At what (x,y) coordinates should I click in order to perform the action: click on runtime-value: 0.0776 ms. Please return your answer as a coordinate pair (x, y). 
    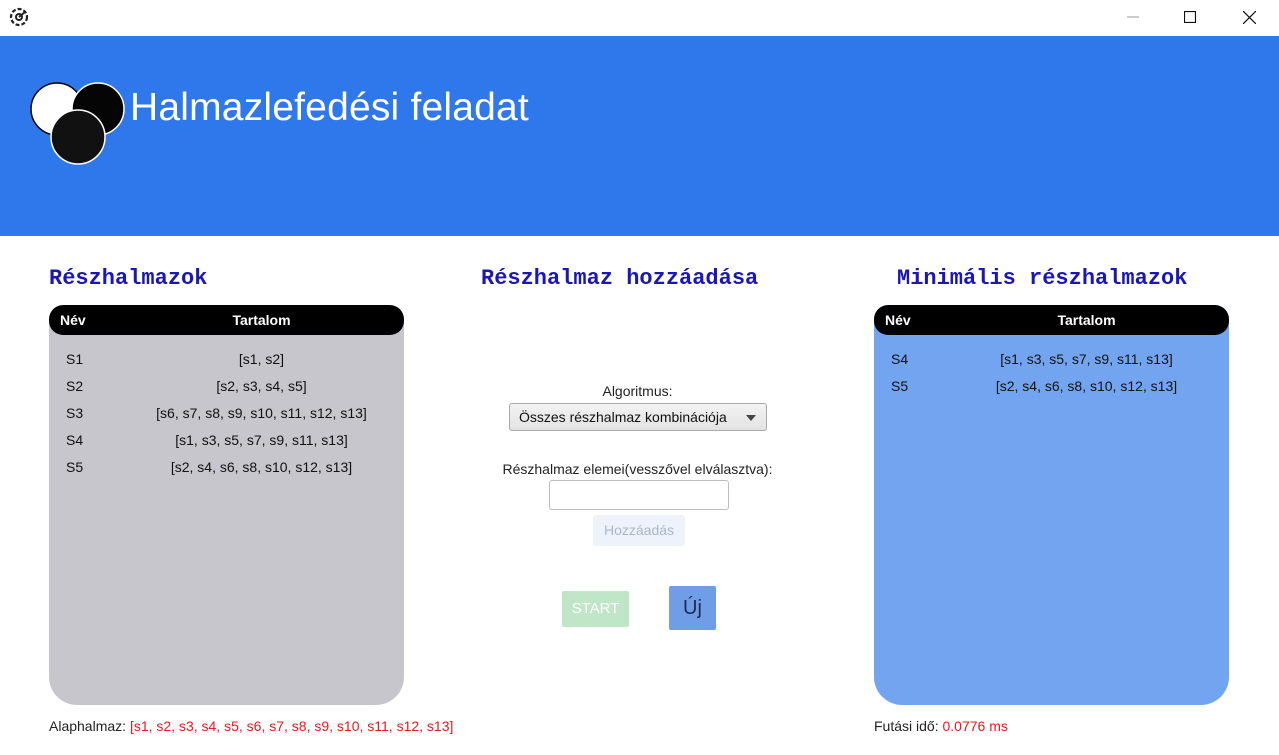
    Looking at the image, I should click on (975, 726).